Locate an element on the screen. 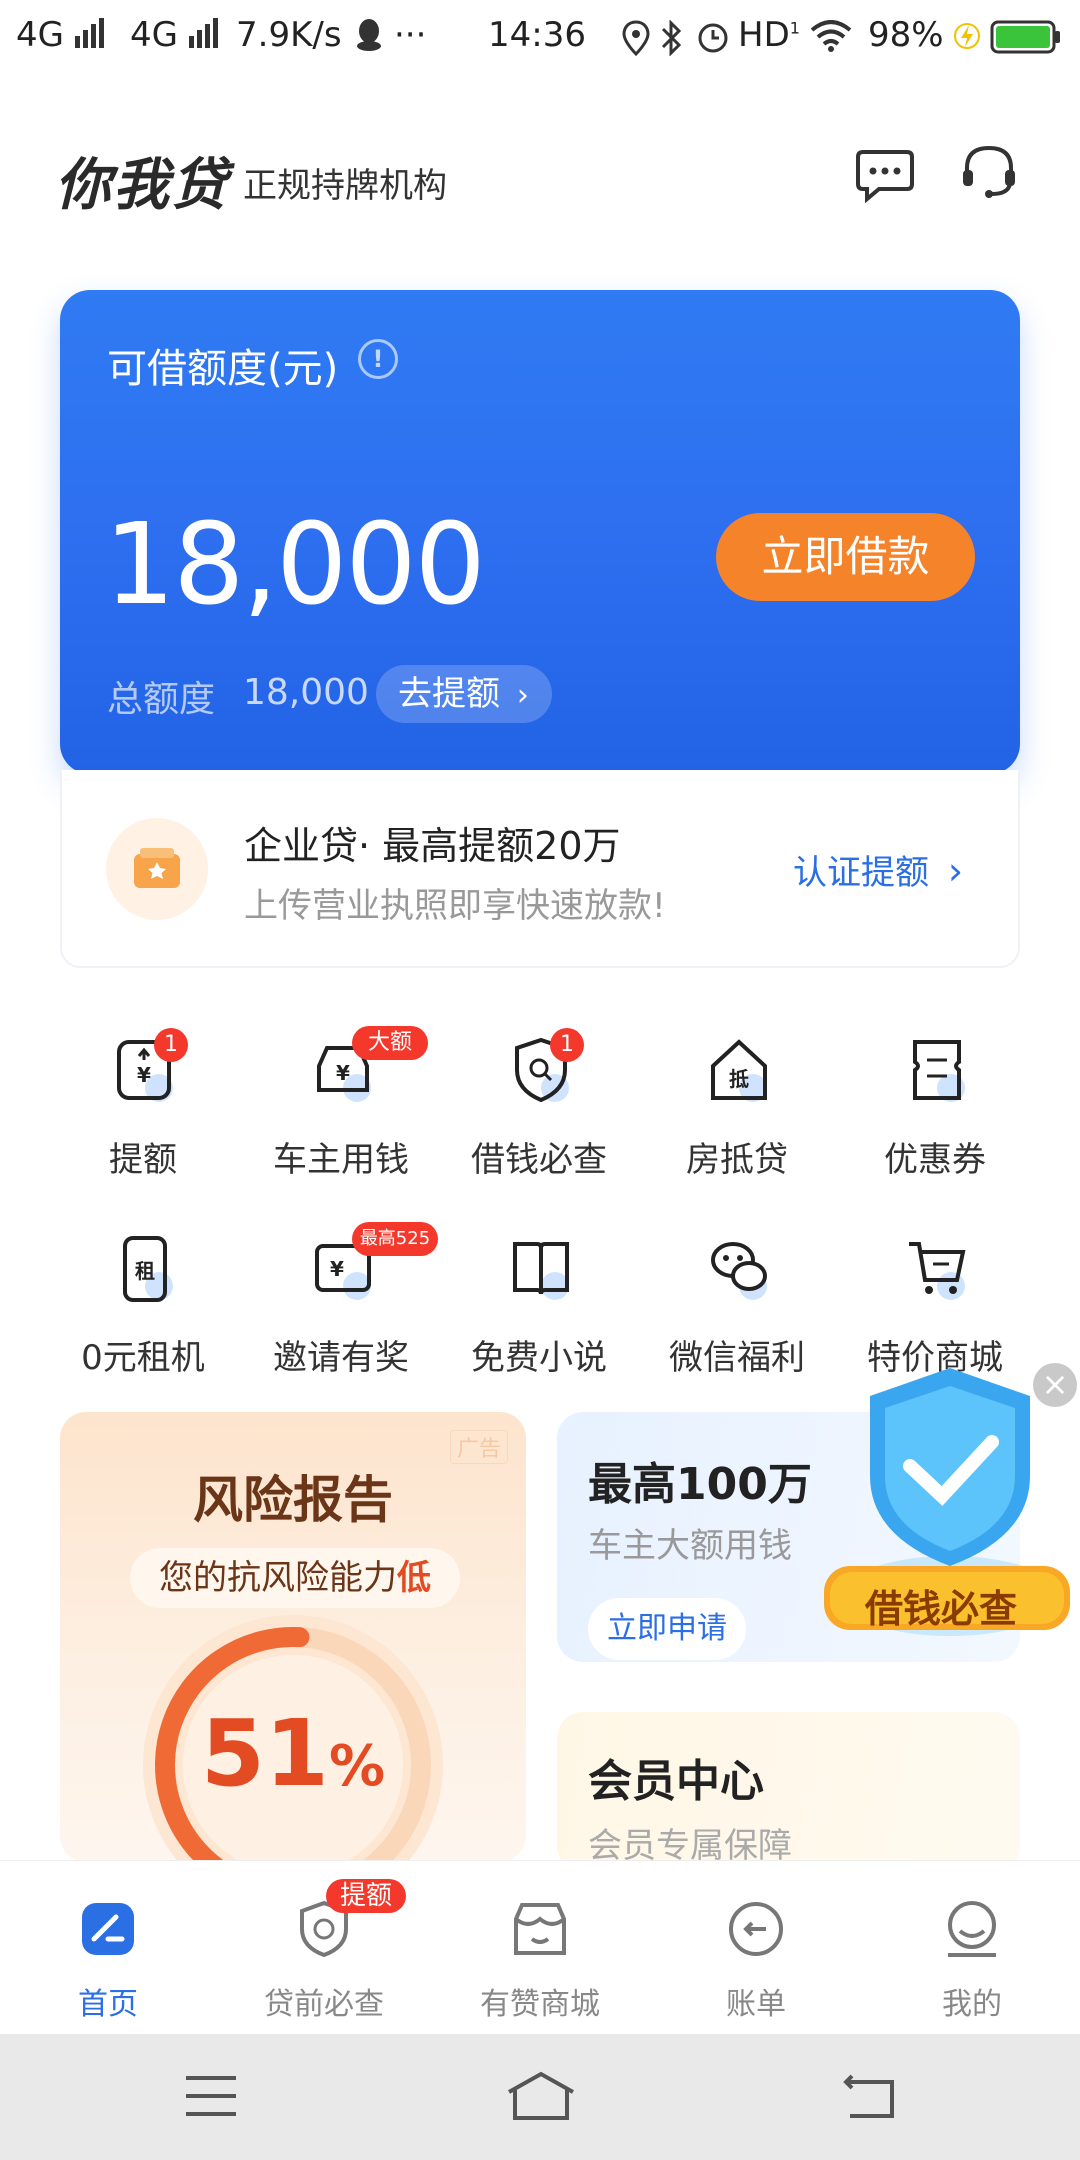 The image size is (1080, 2160). raise-limit-button: 去提额 › is located at coordinates (464, 694).